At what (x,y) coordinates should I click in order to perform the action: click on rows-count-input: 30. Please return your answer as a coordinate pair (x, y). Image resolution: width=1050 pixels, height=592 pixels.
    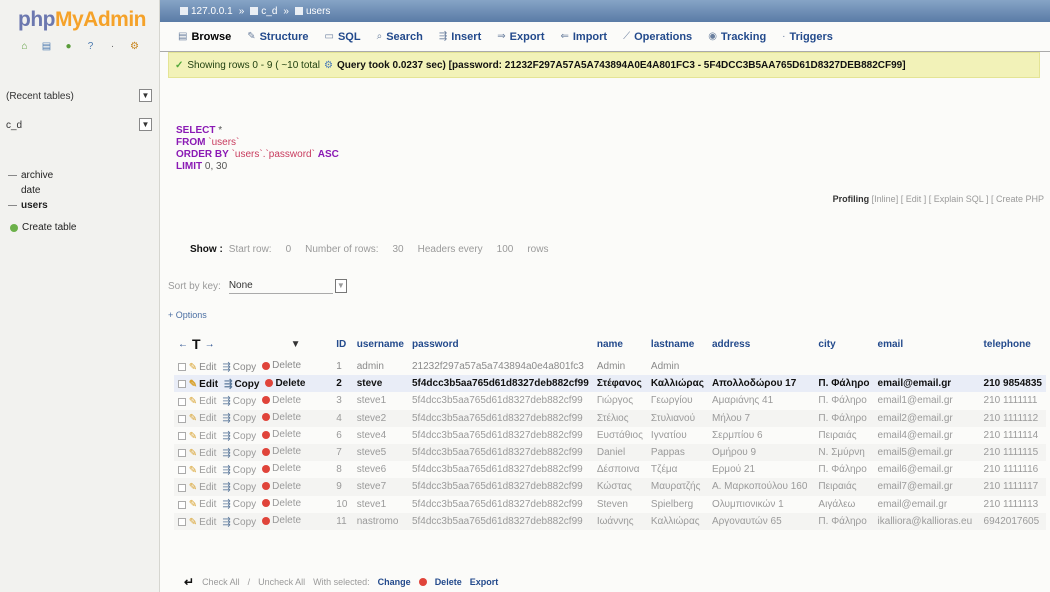
    Looking at the image, I should click on (398, 249).